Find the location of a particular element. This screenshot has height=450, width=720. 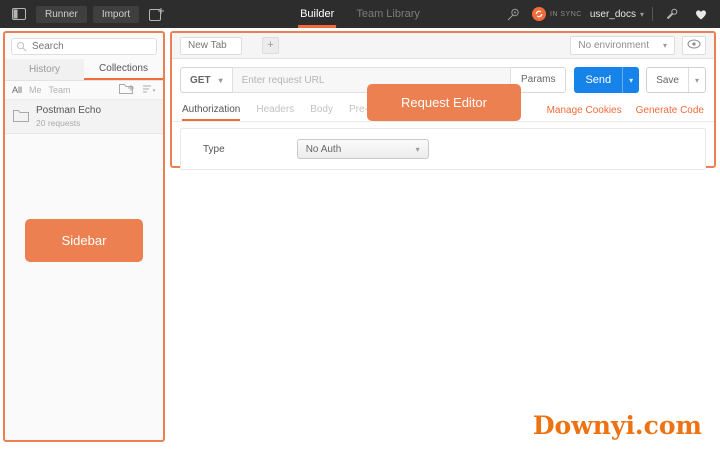

collection-meta: 20 requests is located at coordinates (58, 123).